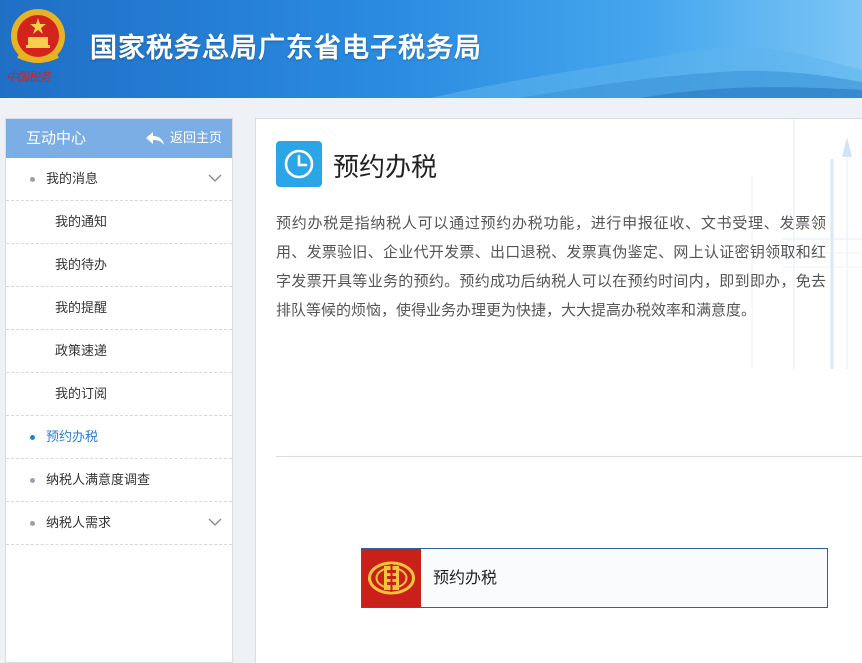 This screenshot has height=663, width=862. I want to click on appointment-tax-entry-button: 预约办税, so click(594, 578).